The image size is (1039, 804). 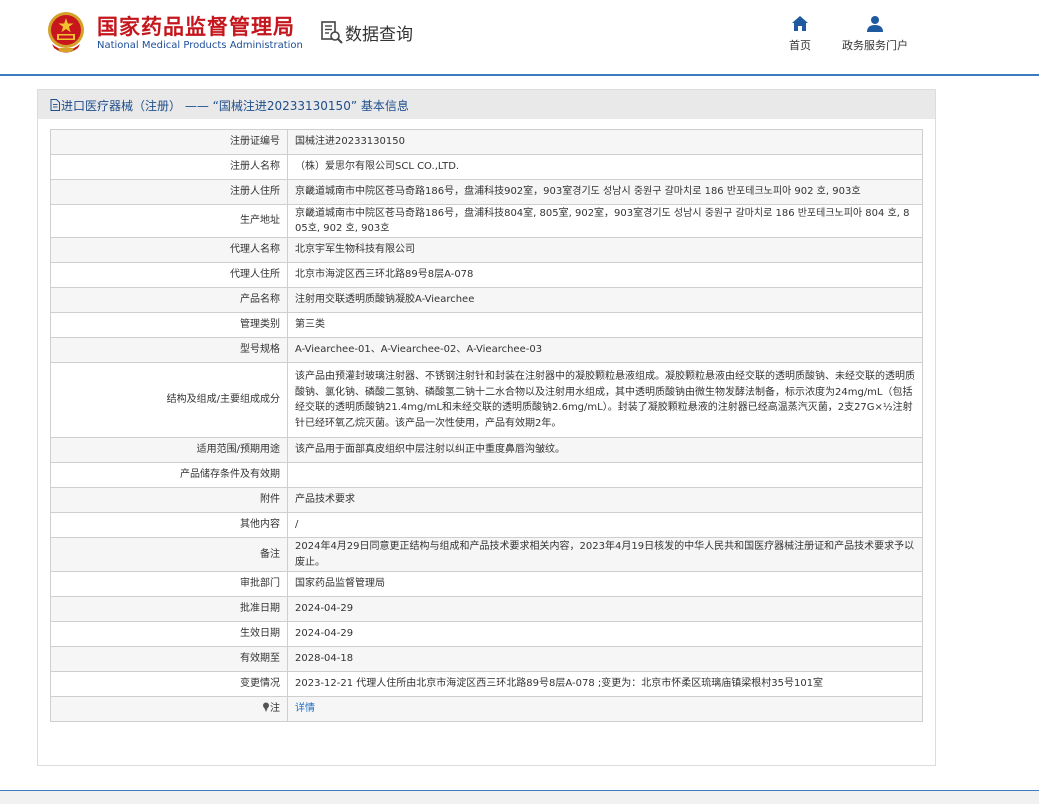 I want to click on agency-name-en: National Medical Products Administration, so click(x=200, y=45).